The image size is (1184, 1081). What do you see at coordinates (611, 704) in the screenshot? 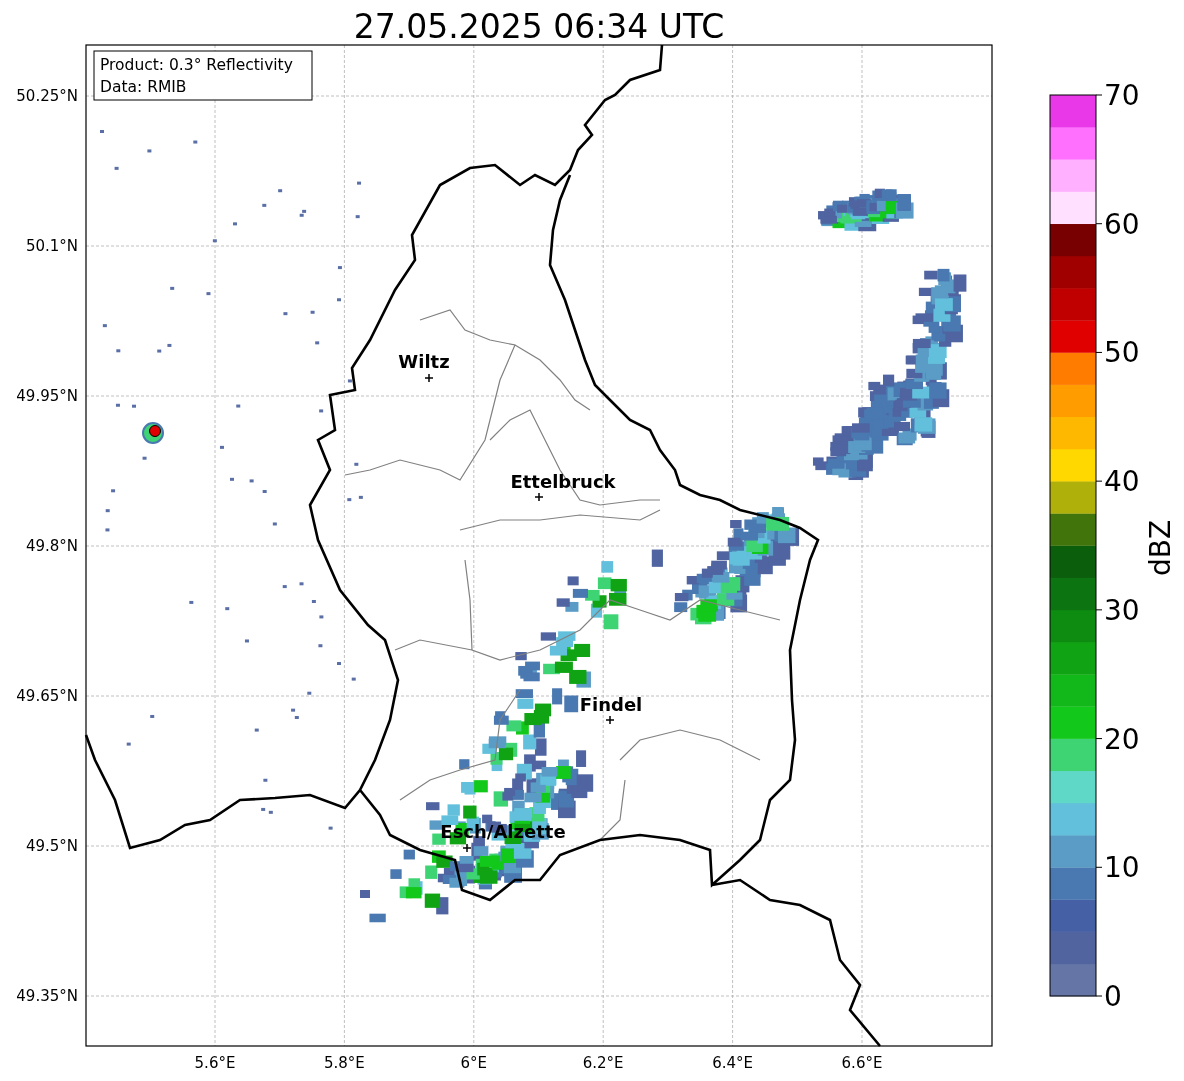
I see `city-label: Findel` at bounding box center [611, 704].